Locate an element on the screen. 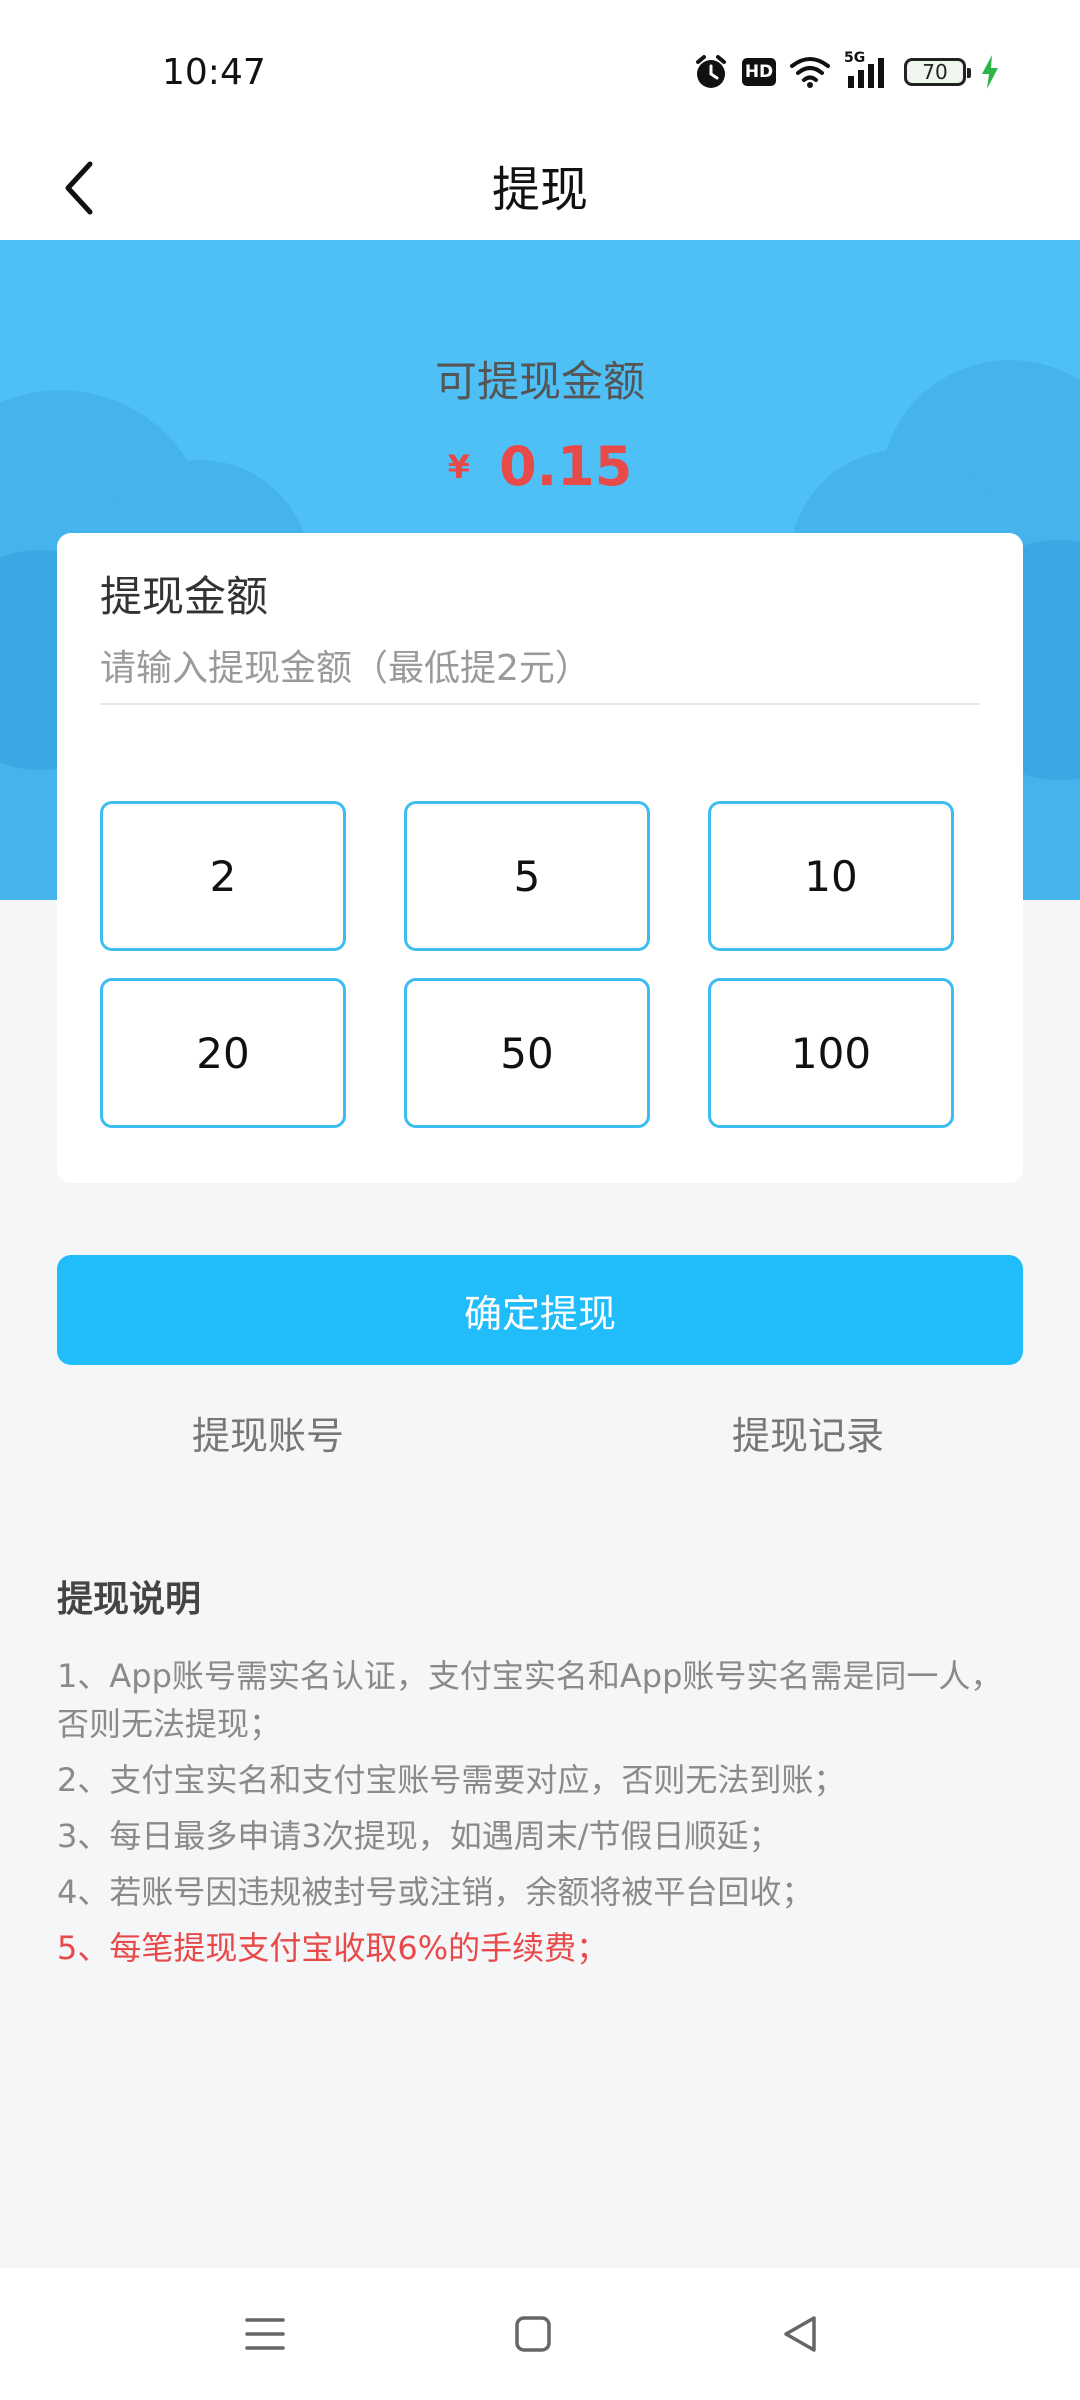  signal-5g-icon: 5G is located at coordinates (867, 70).